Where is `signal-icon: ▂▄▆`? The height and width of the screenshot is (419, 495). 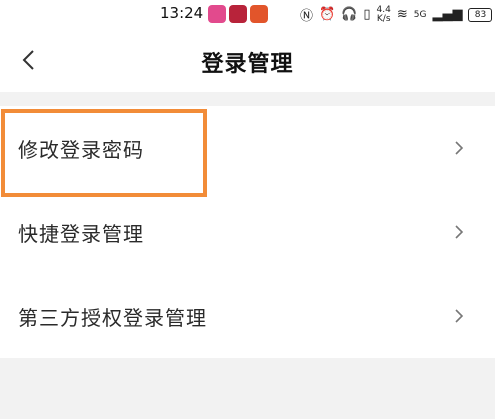 signal-icon: ▂▄▆ is located at coordinates (447, 14).